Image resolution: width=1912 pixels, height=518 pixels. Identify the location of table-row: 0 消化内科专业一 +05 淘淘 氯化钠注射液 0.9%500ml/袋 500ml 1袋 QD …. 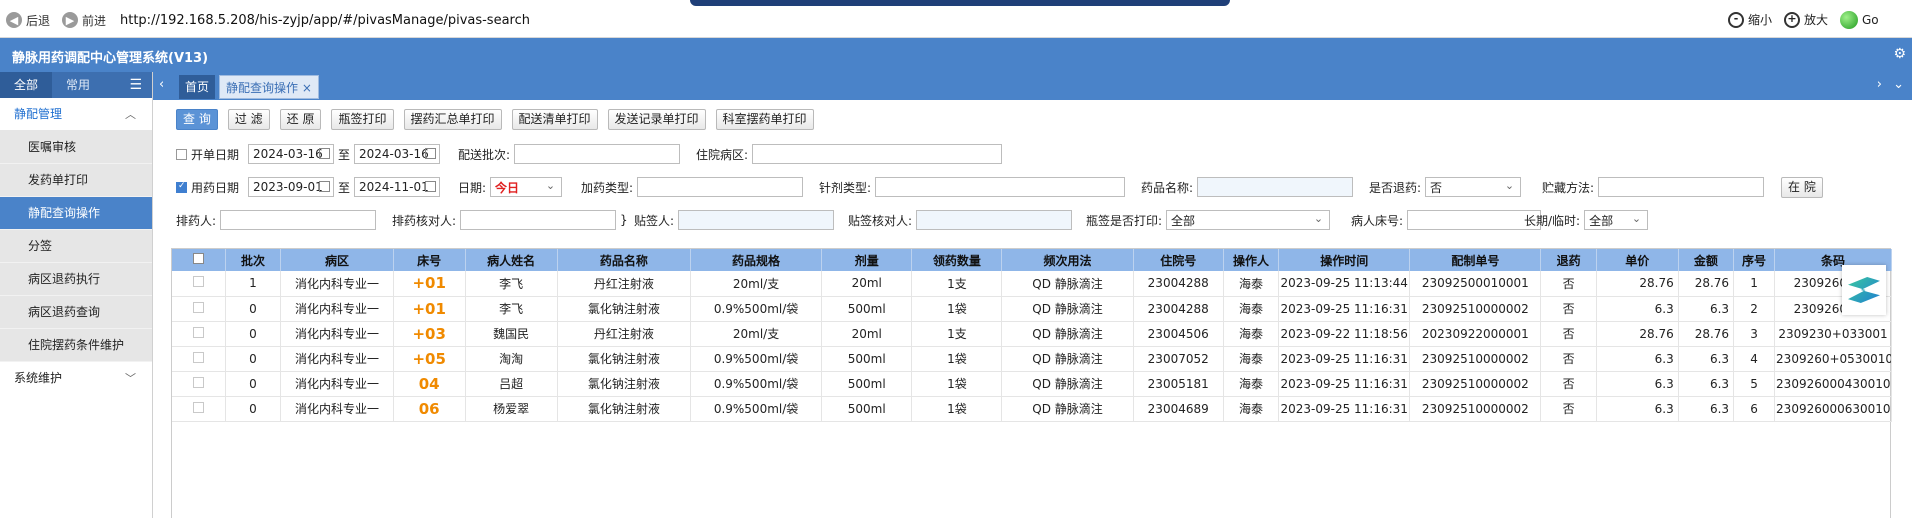
(1032, 359).